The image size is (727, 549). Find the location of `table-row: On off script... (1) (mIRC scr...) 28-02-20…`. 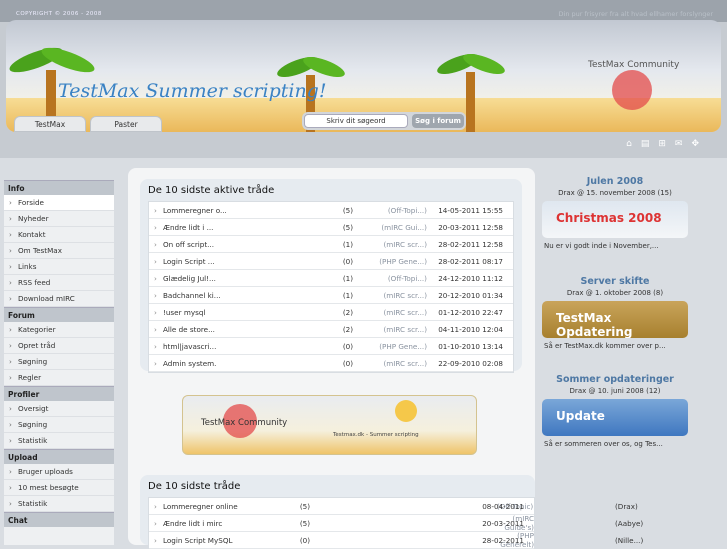

table-row: On off script... (1) (mIRC scr...) 28-02-20… is located at coordinates (331, 244).